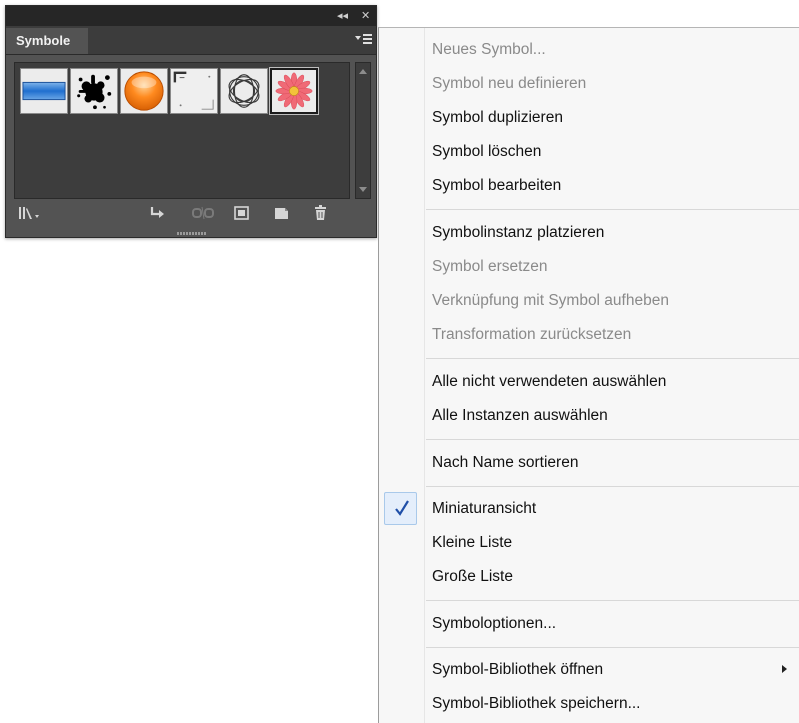  I want to click on corner-frame-icon, so click(194, 91).